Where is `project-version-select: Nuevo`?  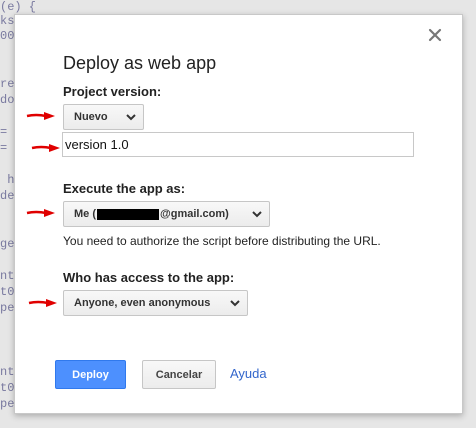
project-version-select: Nuevo is located at coordinates (103, 117).